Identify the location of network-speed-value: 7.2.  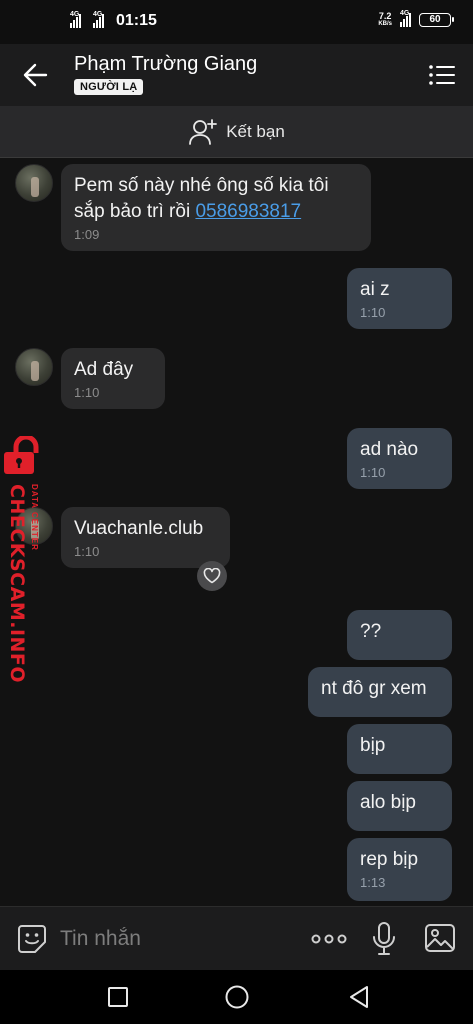
(385, 16).